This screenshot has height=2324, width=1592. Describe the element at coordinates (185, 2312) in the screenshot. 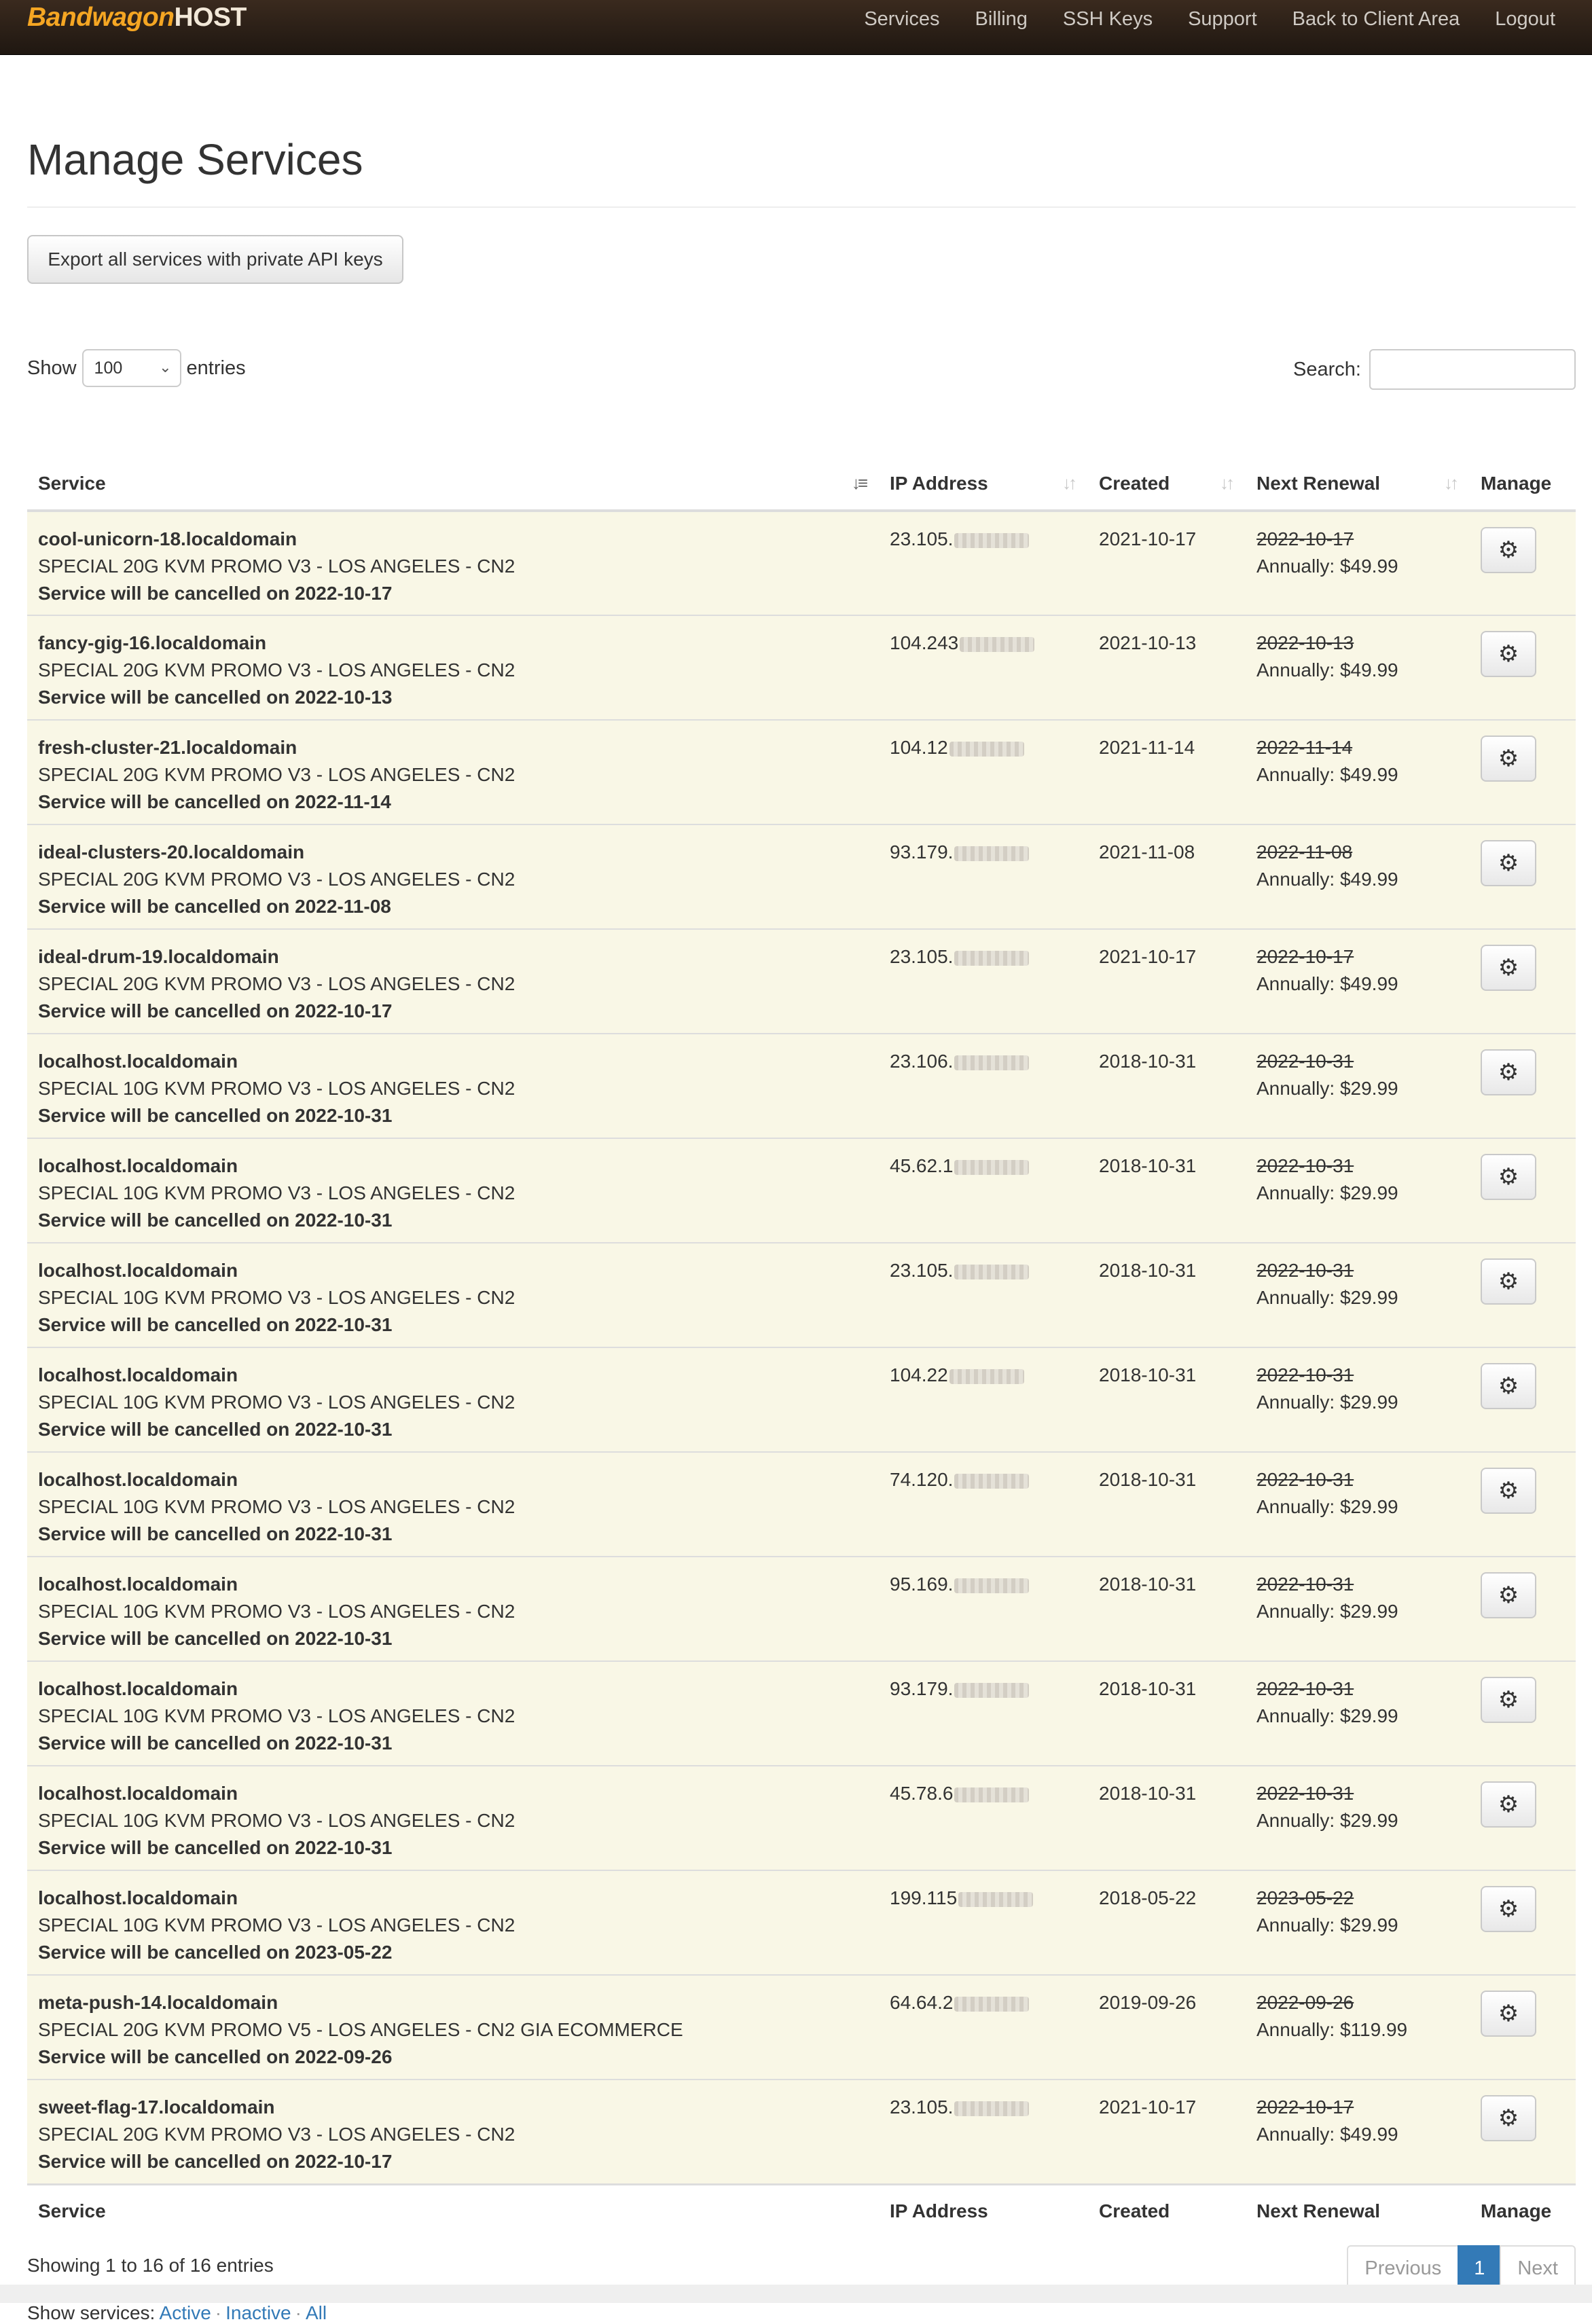

I see `filter-active-link: Active` at that location.